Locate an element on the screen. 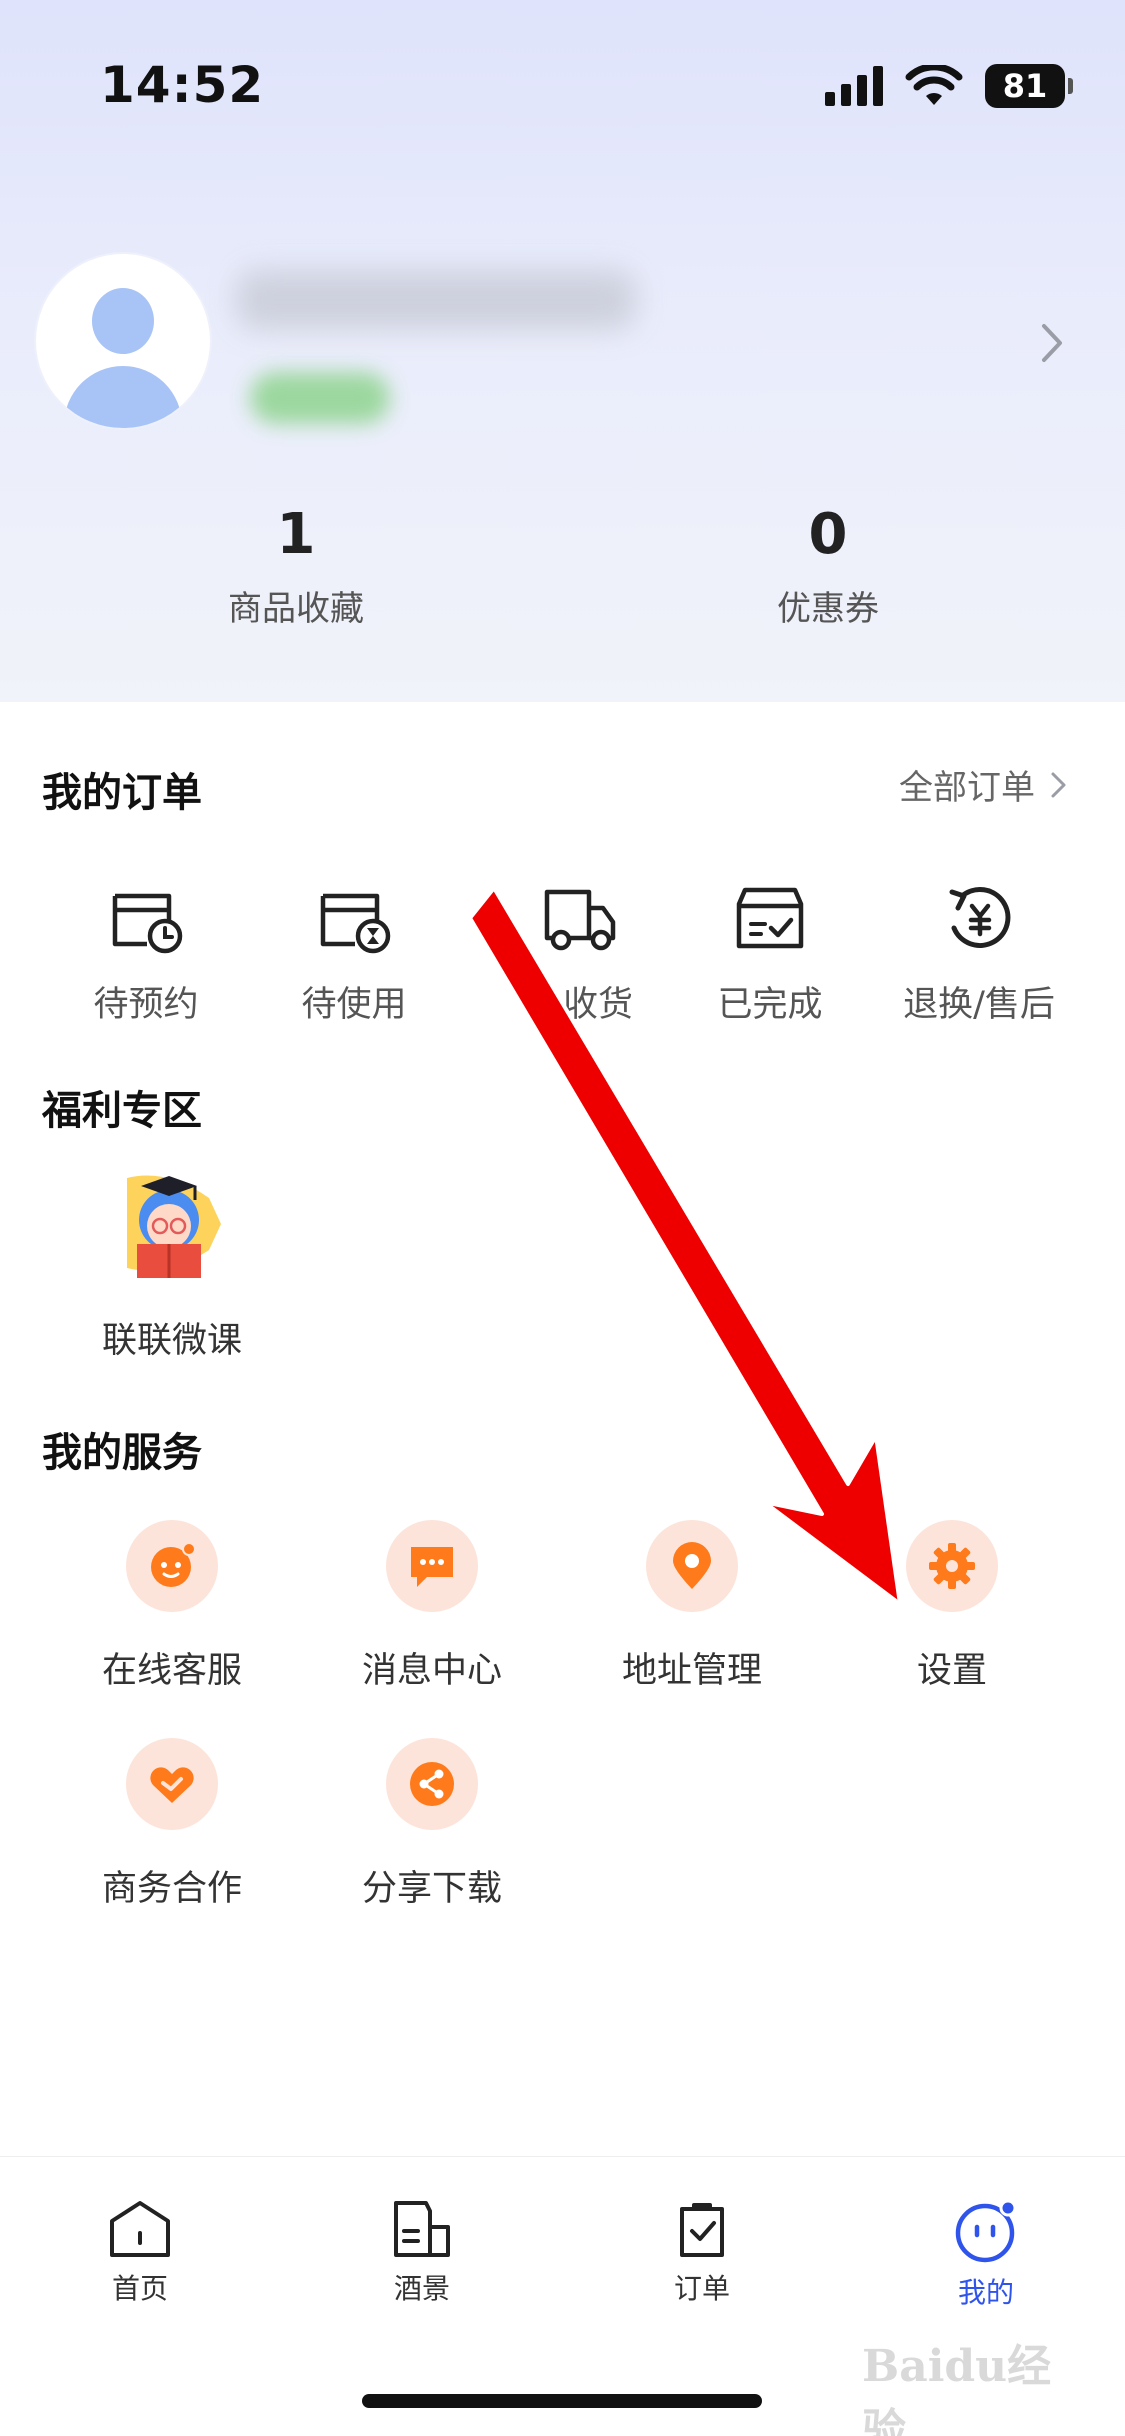 The width and height of the screenshot is (1125, 2436). message-icon is located at coordinates (432, 1567).